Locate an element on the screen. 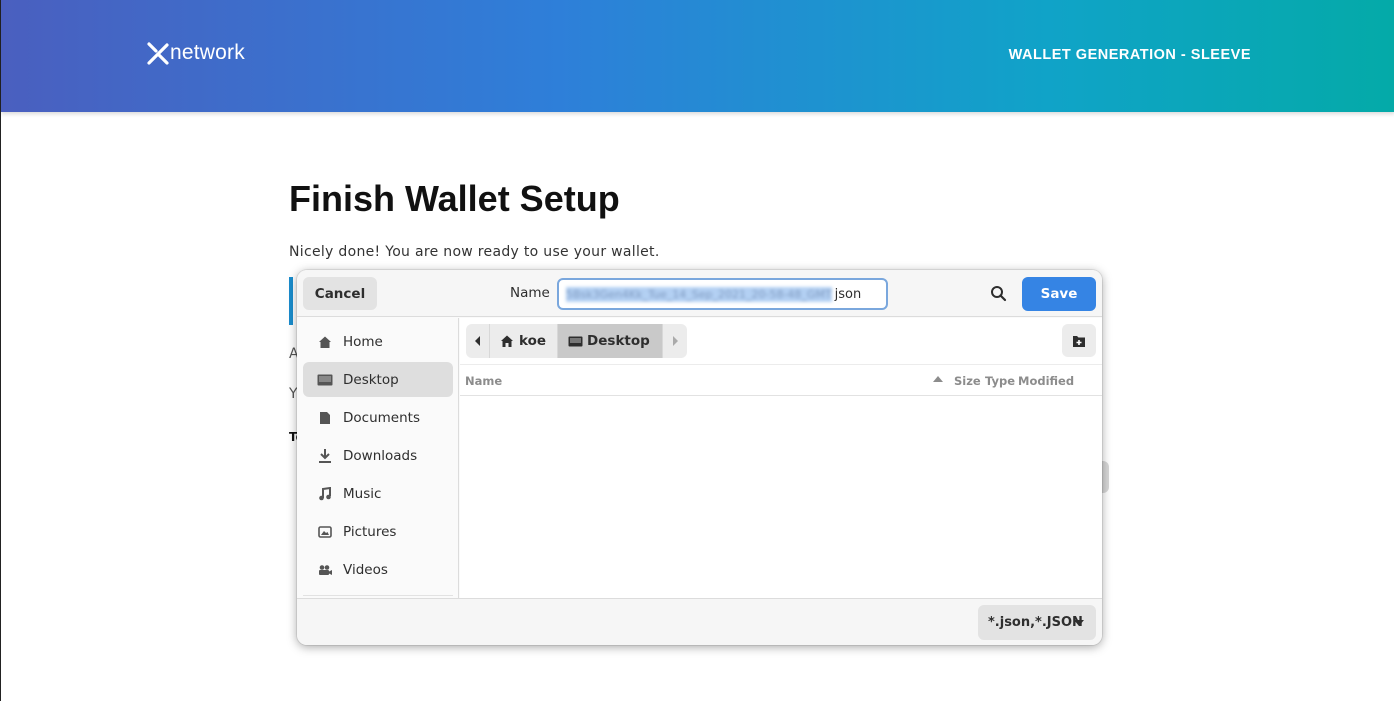 The height and width of the screenshot is (701, 1394). column-headers: Name Size Type Modified is located at coordinates (781, 380).